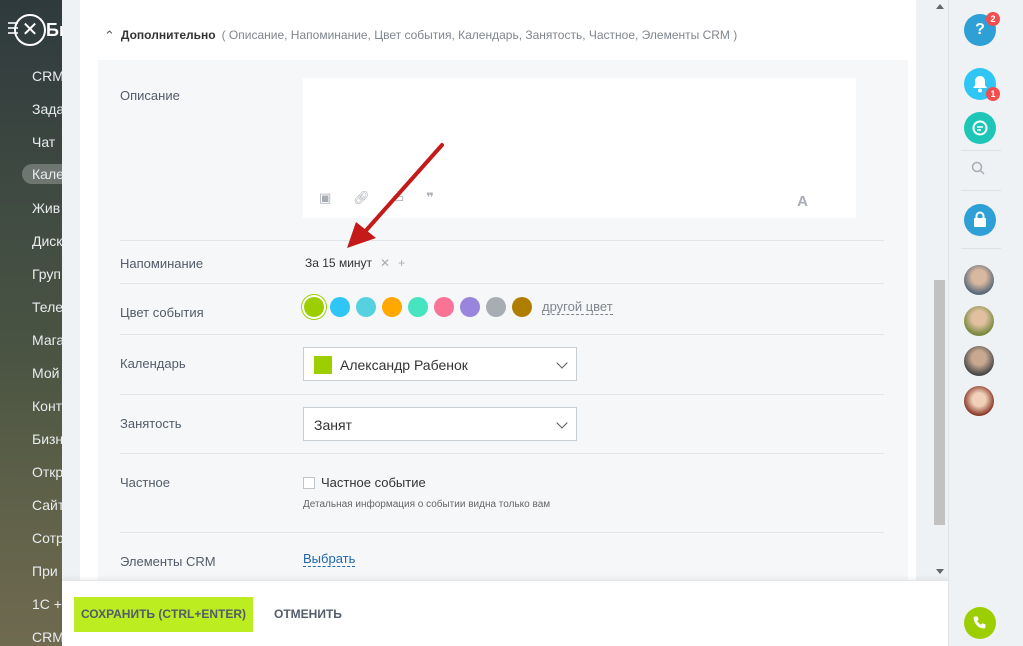 This screenshot has height=646, width=1023. Describe the element at coordinates (458, 307) in the screenshot. I see `color-picker: другой цвет` at that location.